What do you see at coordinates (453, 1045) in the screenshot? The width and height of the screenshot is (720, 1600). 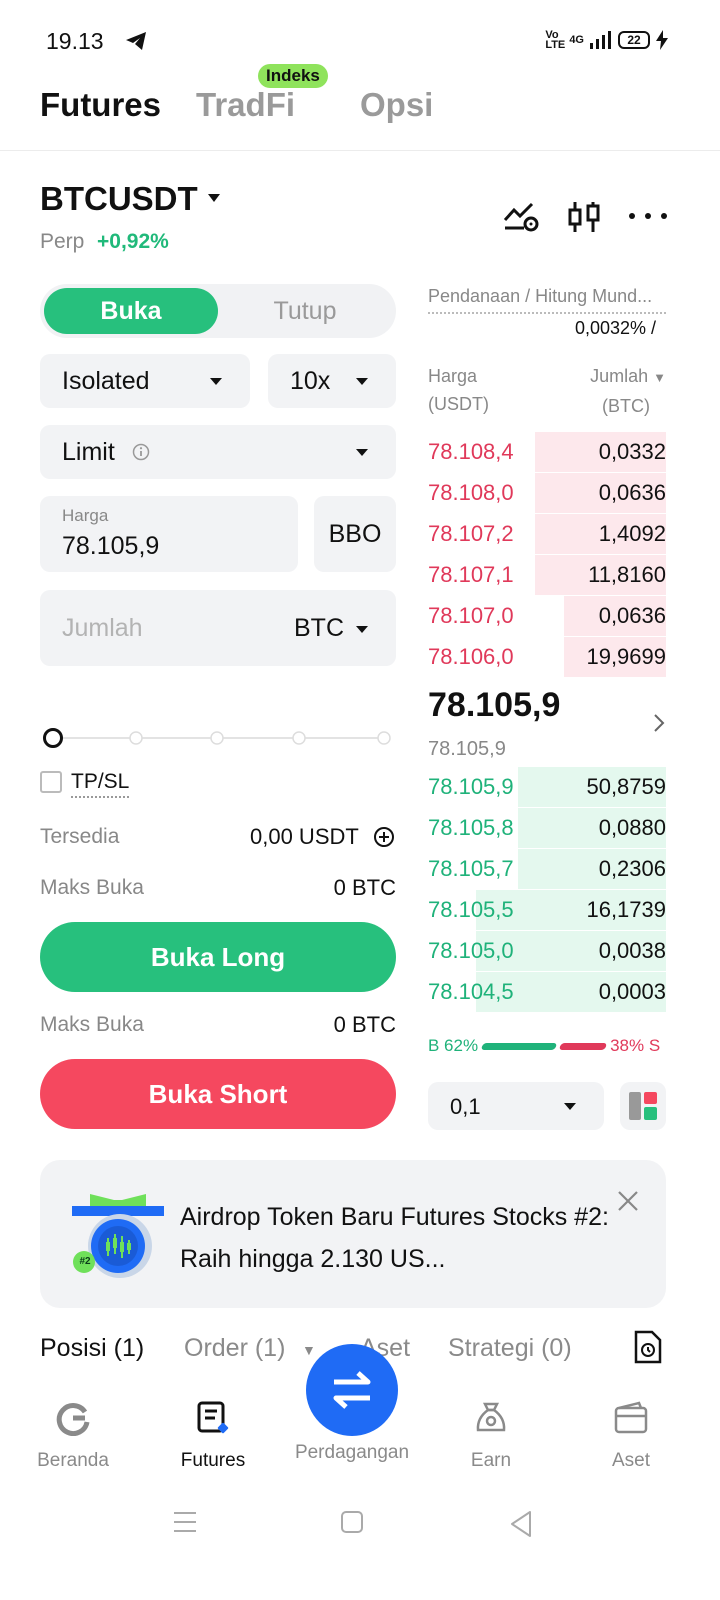 I see `buy-ratio-label: B 62%` at bounding box center [453, 1045].